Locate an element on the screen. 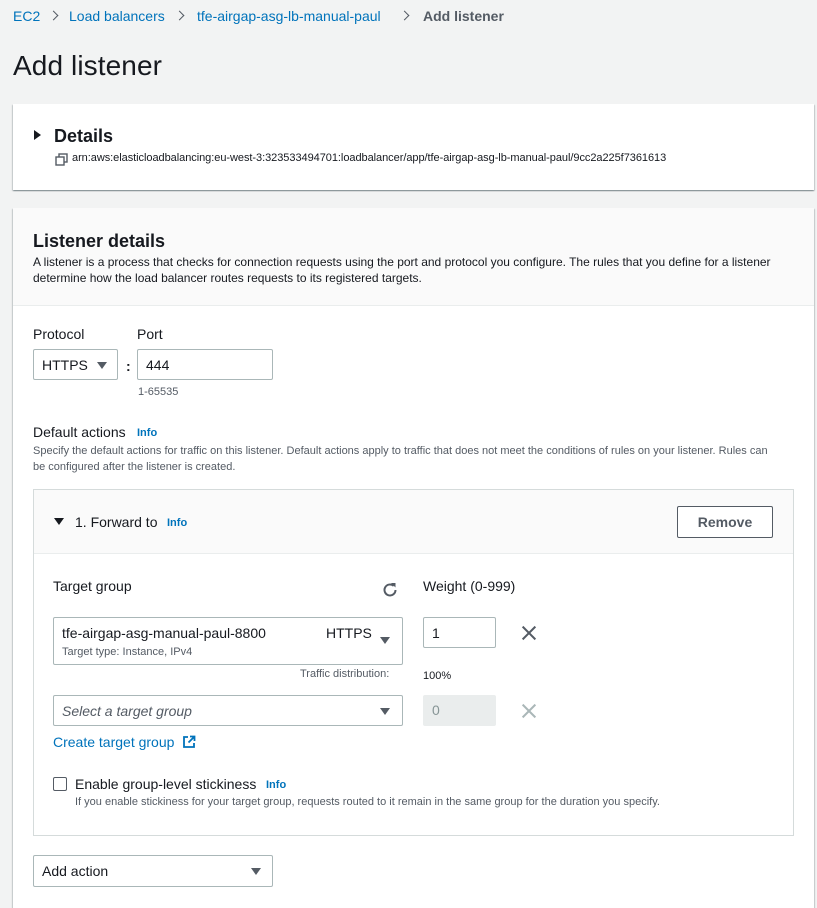  forward-info-link: Info is located at coordinates (177, 523).